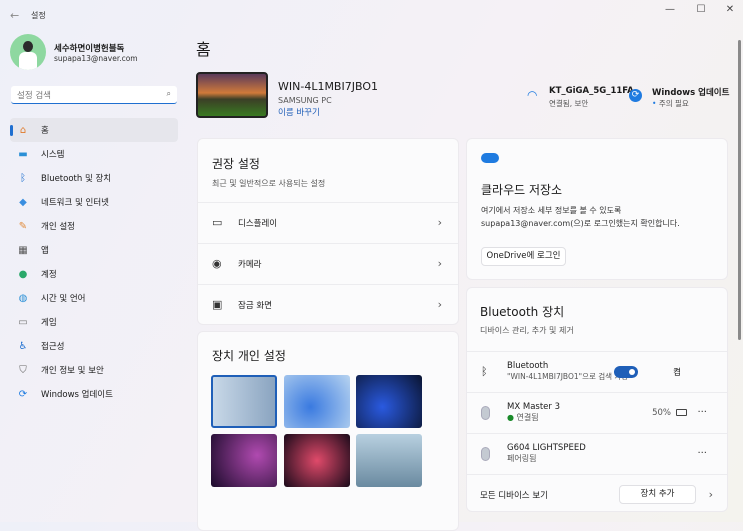 The image size is (743, 531). I want to click on sidebar-item: ⌂ 홈, so click(94, 130).